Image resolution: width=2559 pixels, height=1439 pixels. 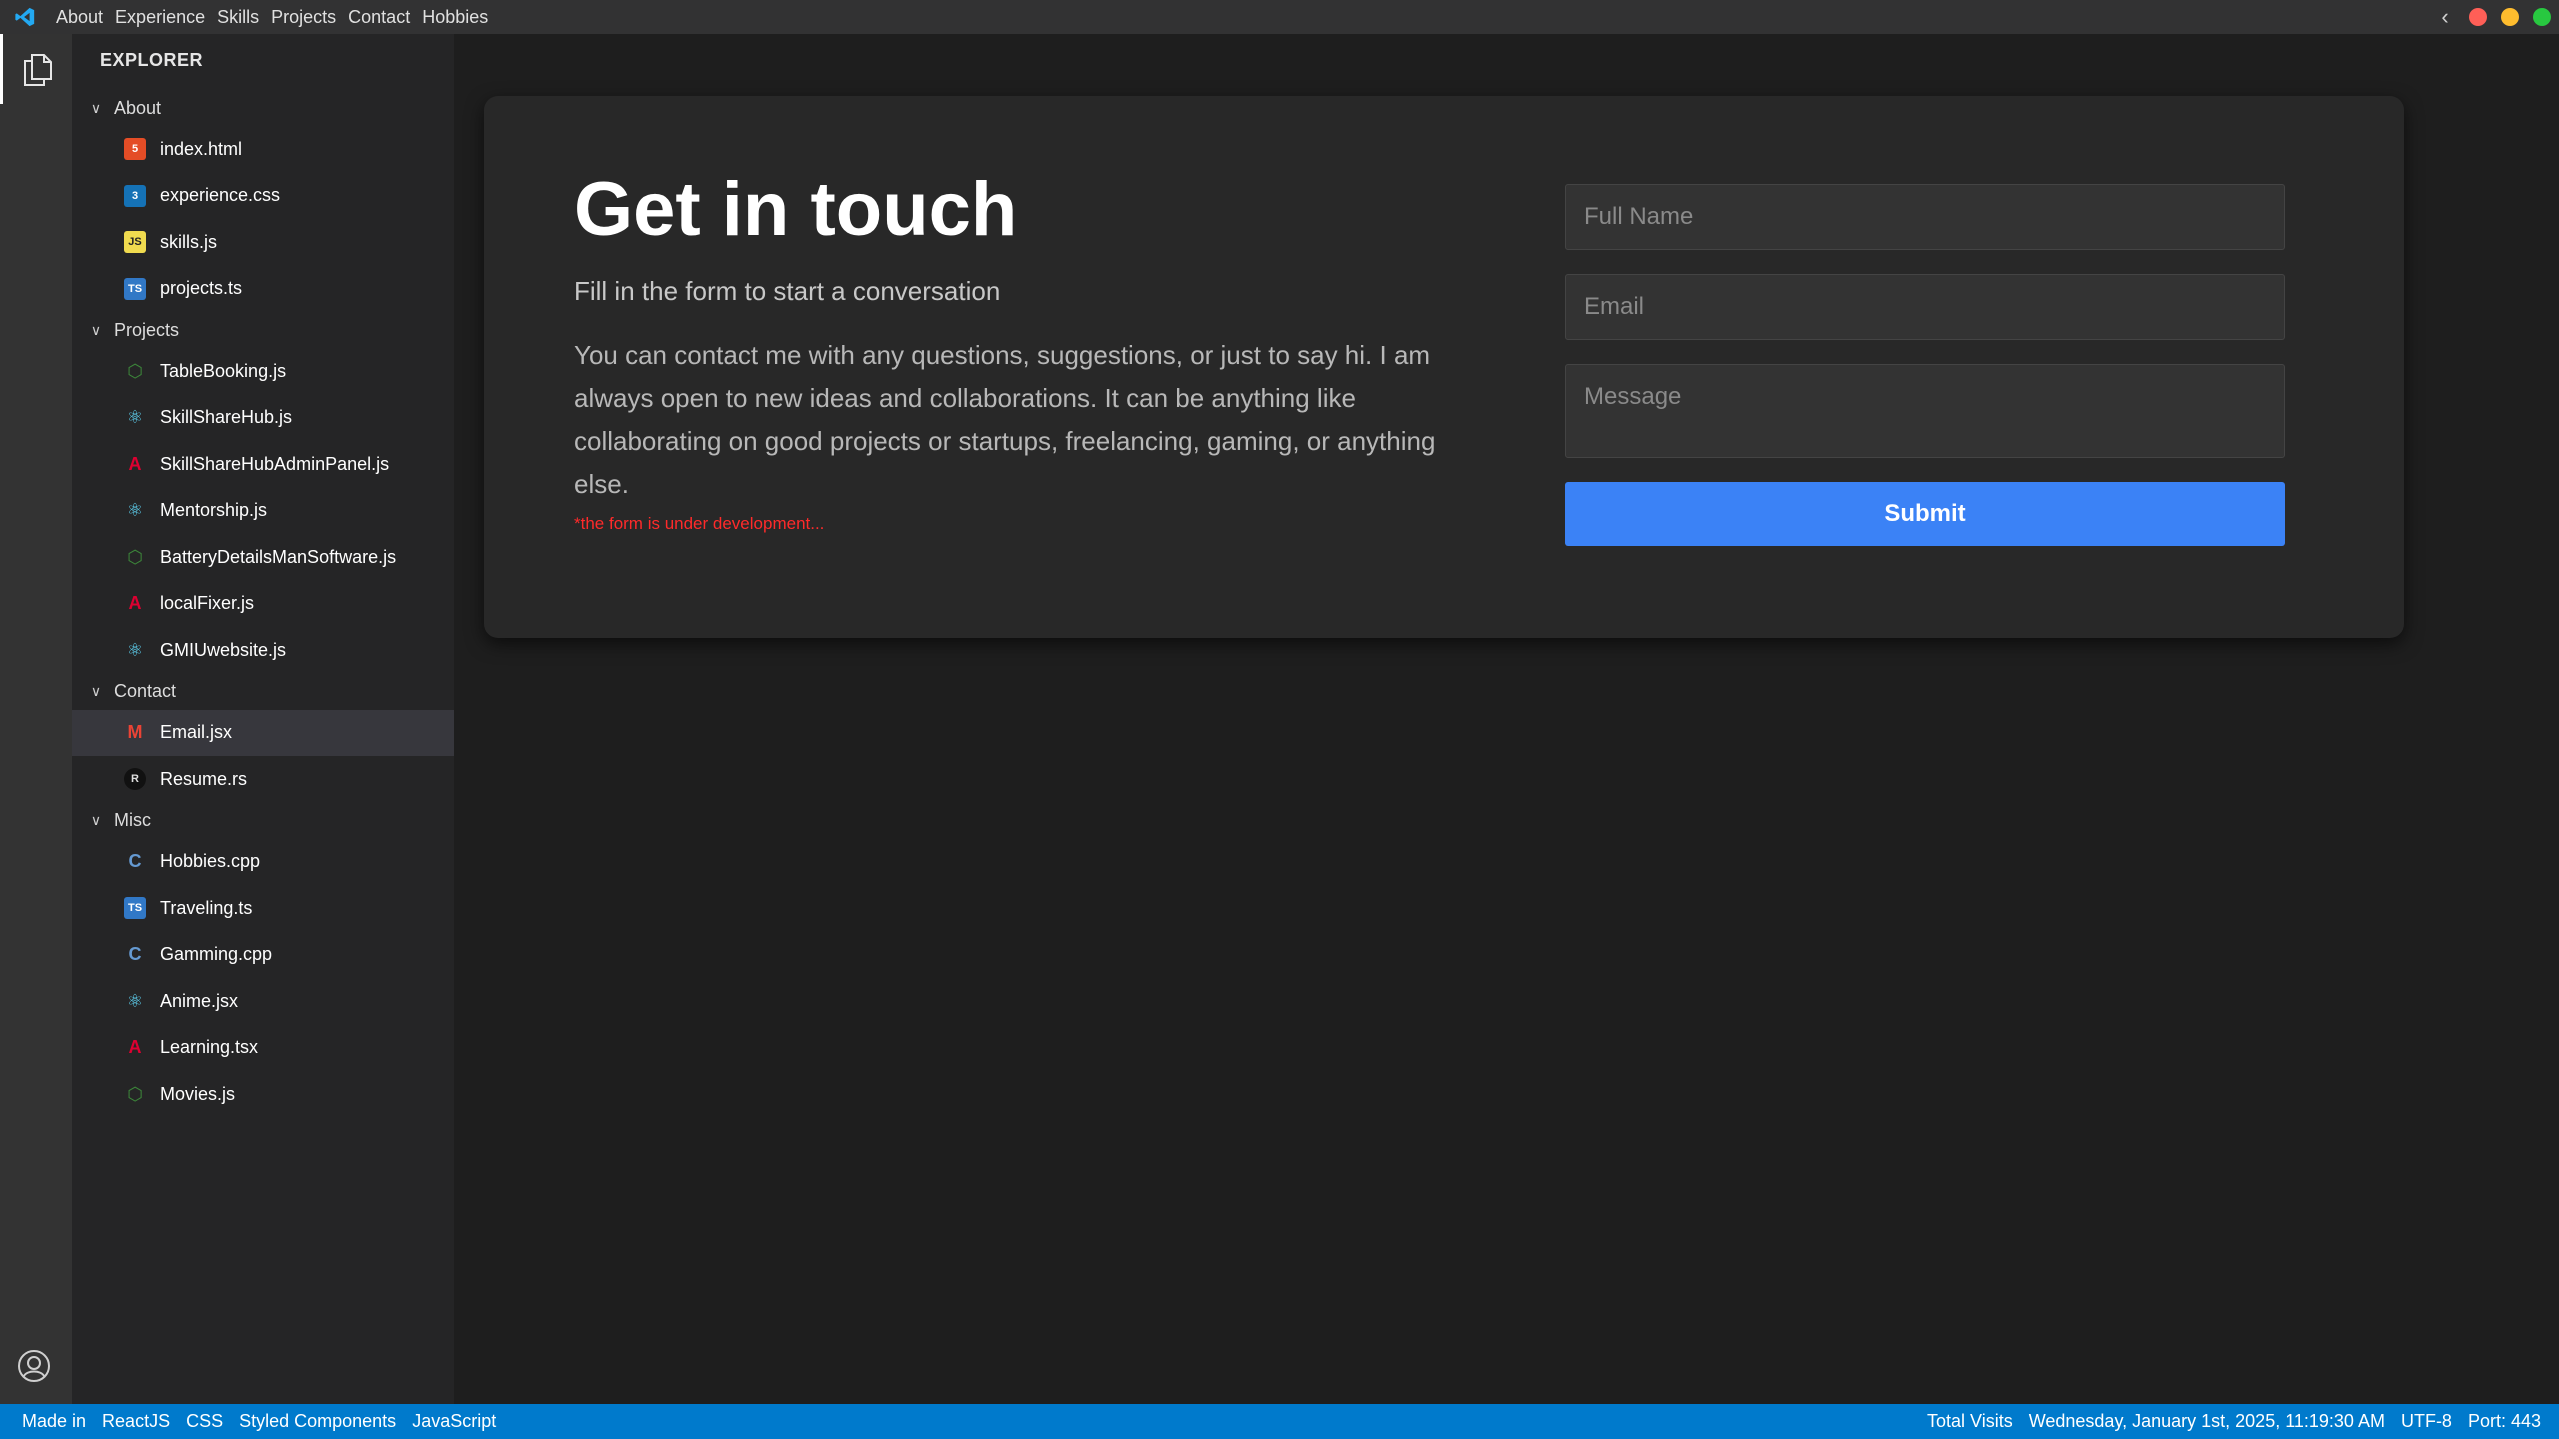 What do you see at coordinates (787, 291) in the screenshot?
I see `contact-subheading: Fill in the form to start a conversation` at bounding box center [787, 291].